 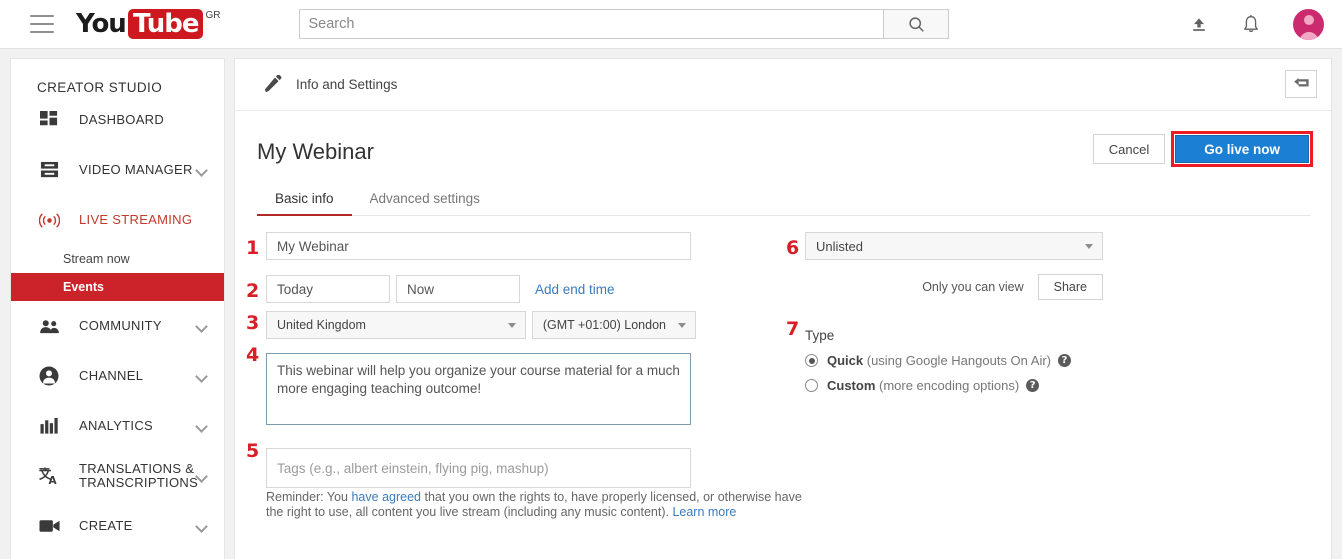 What do you see at coordinates (973, 287) in the screenshot?
I see `visibility-status-text: Only you can view` at bounding box center [973, 287].